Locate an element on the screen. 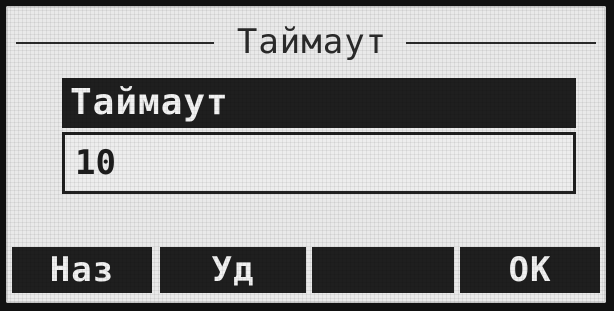 The image size is (614, 311). softkey-back: Наз is located at coordinates (82, 270).